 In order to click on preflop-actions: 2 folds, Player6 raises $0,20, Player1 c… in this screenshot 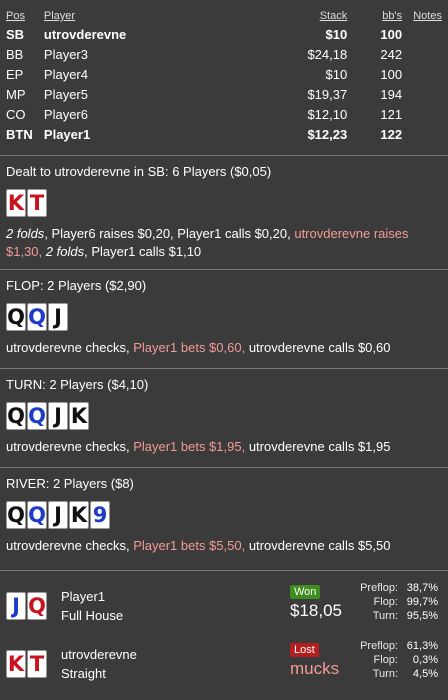, I will do `click(207, 242)`.